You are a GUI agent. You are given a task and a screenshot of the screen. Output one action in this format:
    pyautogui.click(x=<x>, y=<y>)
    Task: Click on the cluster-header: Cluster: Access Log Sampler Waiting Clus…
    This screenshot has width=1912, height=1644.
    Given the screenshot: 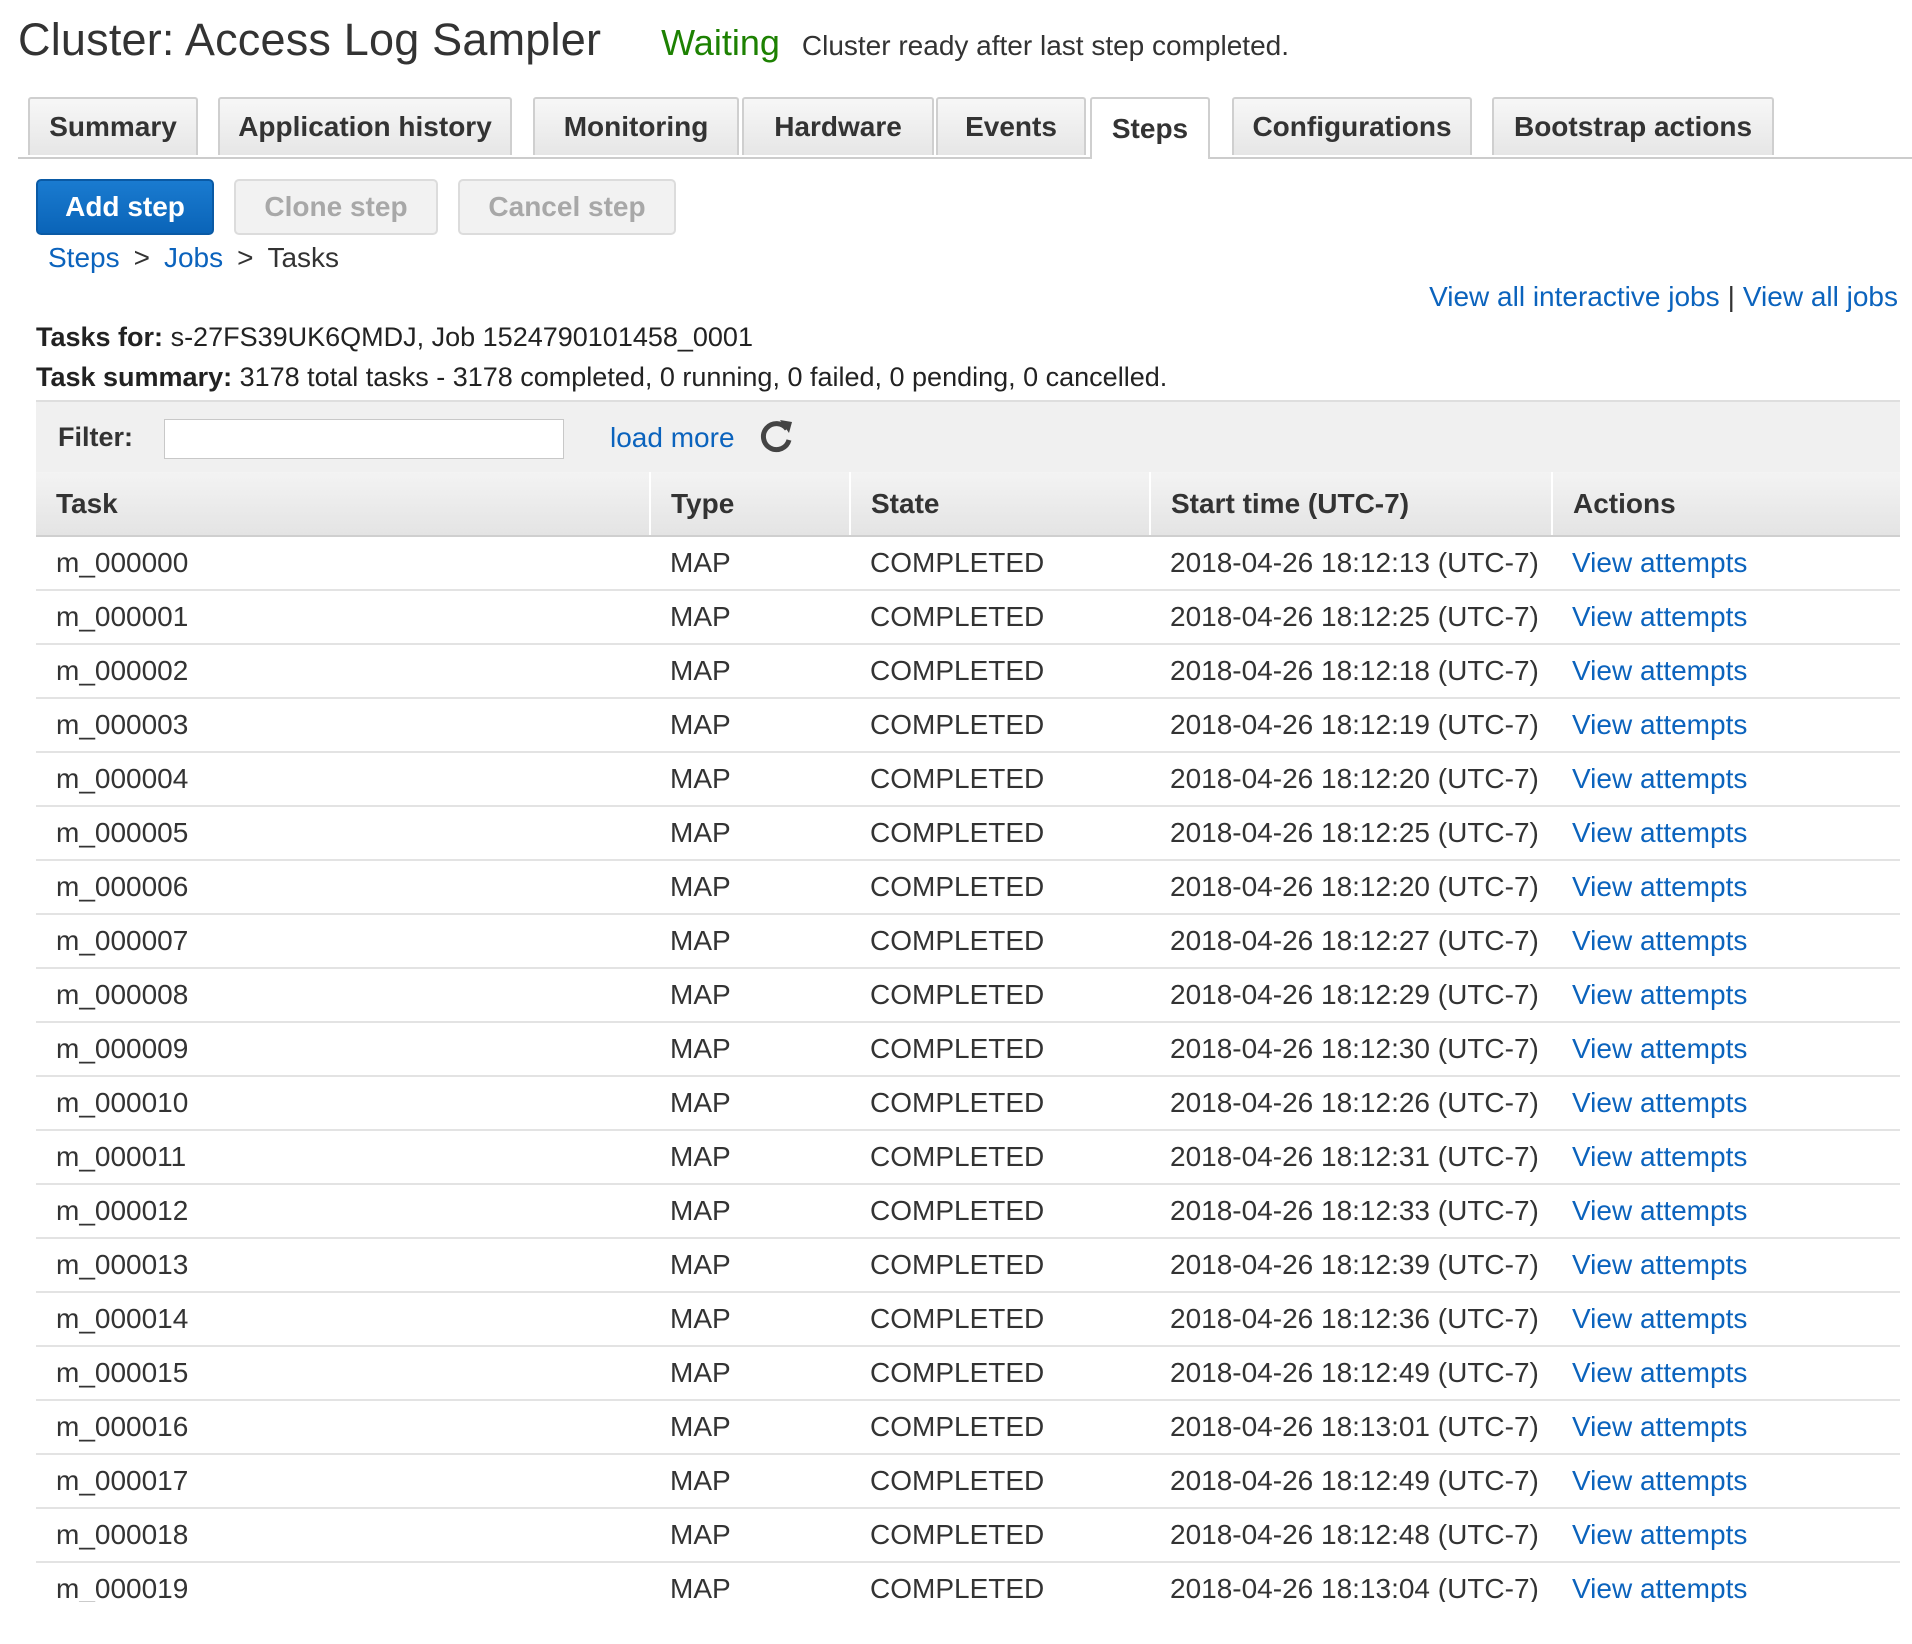 What is the action you would take?
    pyautogui.click(x=653, y=46)
    